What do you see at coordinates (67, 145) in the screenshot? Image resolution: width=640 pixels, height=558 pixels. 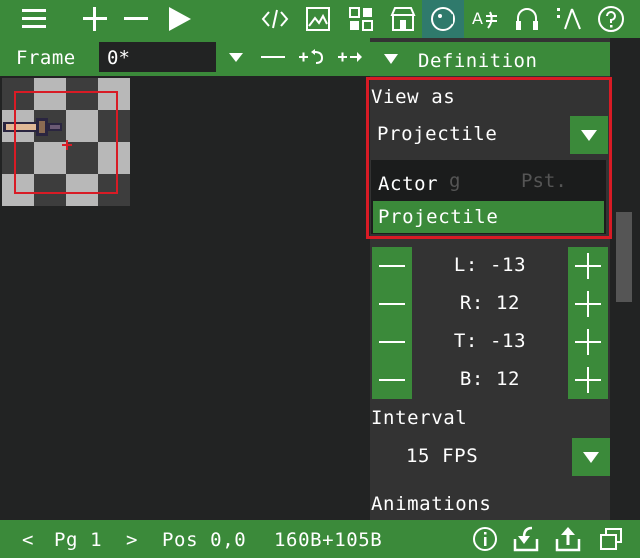 I see `origin-marker-icon` at bounding box center [67, 145].